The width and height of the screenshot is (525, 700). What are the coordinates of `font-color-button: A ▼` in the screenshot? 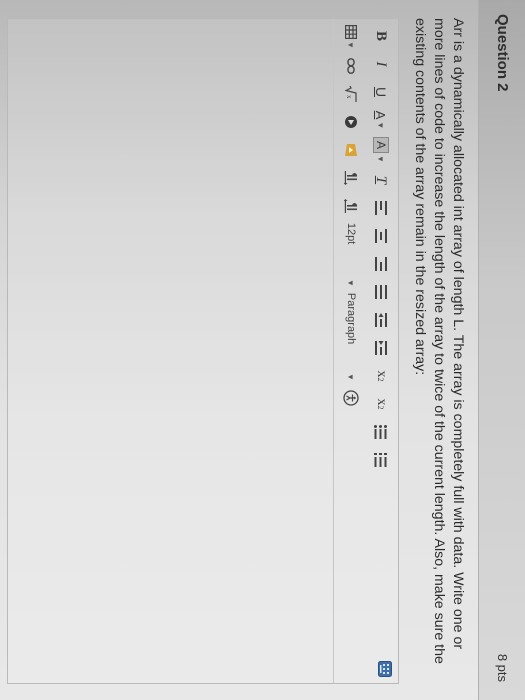 It's located at (381, 120).